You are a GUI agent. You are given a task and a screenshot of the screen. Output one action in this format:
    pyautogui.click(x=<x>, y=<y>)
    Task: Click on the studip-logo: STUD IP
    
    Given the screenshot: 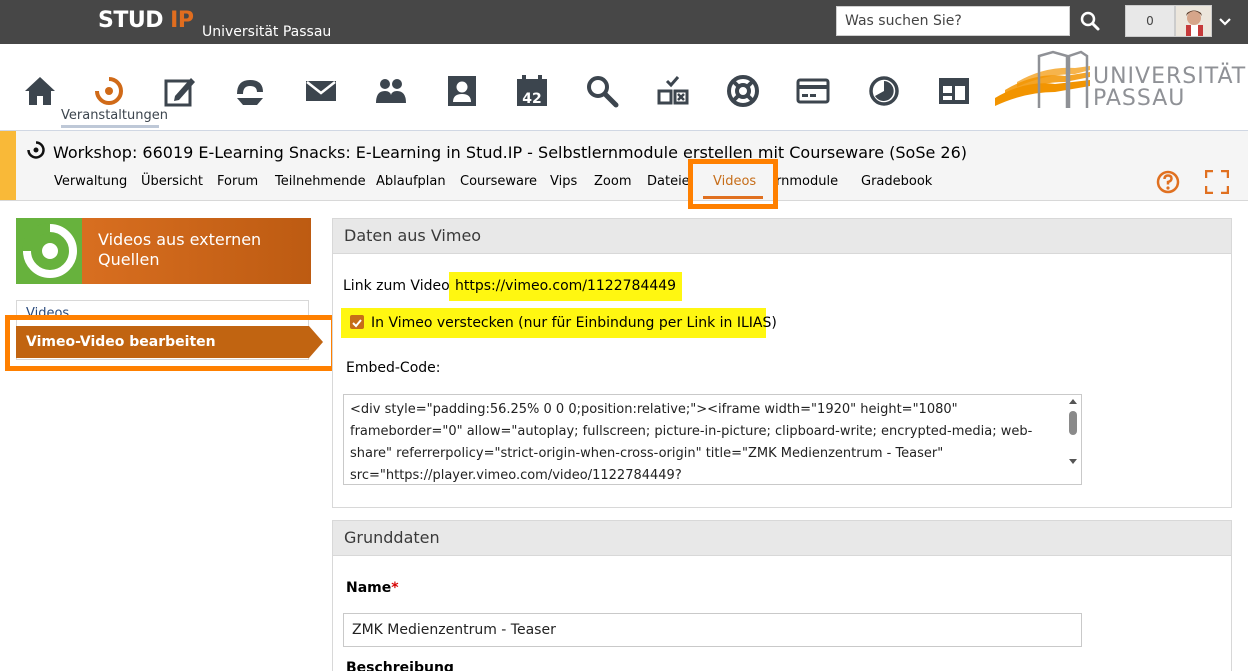 What is the action you would take?
    pyautogui.click(x=146, y=20)
    